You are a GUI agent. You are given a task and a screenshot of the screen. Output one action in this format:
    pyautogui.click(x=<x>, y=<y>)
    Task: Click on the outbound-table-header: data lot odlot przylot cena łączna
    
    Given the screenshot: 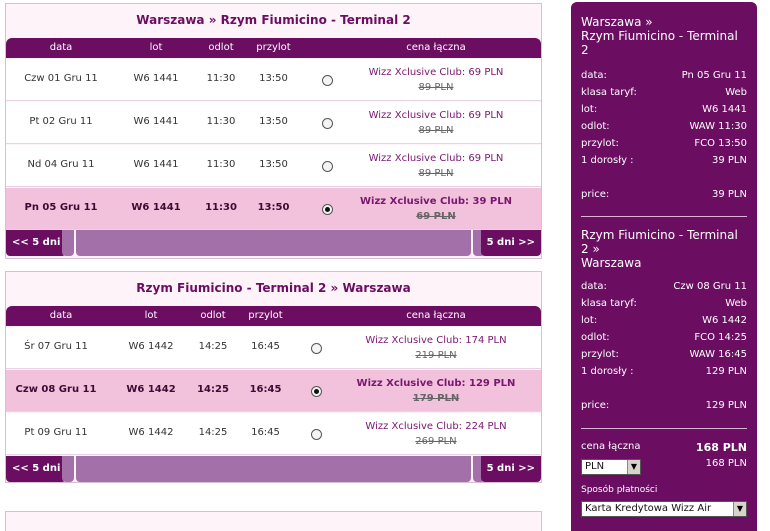 What is the action you would take?
    pyautogui.click(x=273, y=48)
    